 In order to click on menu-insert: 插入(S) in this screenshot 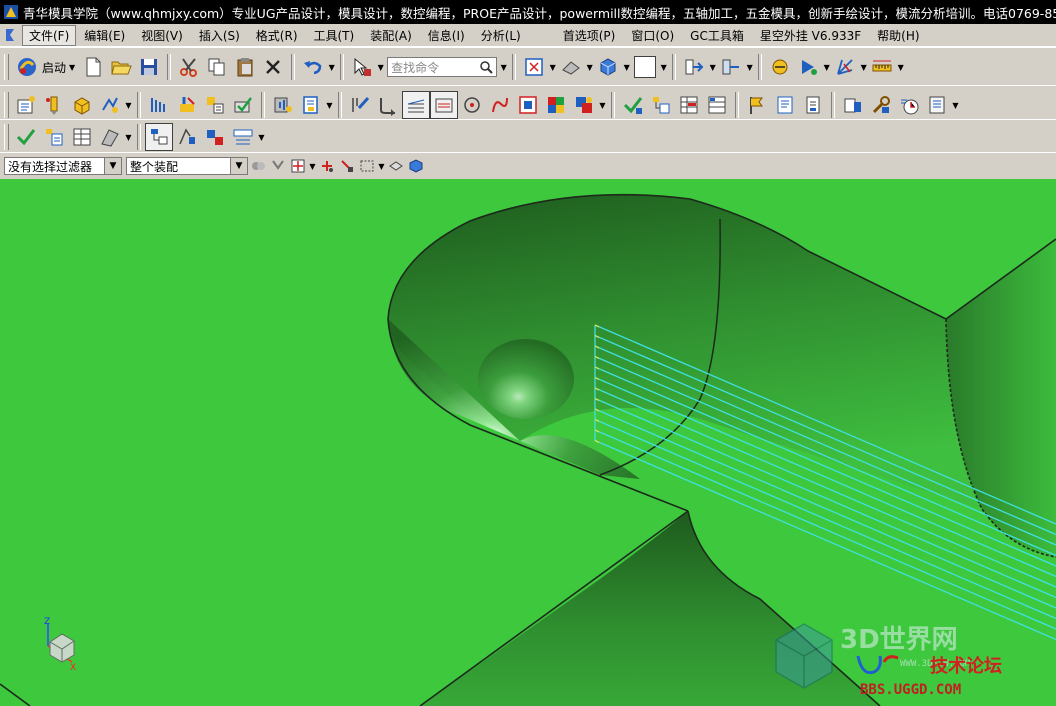, I will do `click(219, 35)`.